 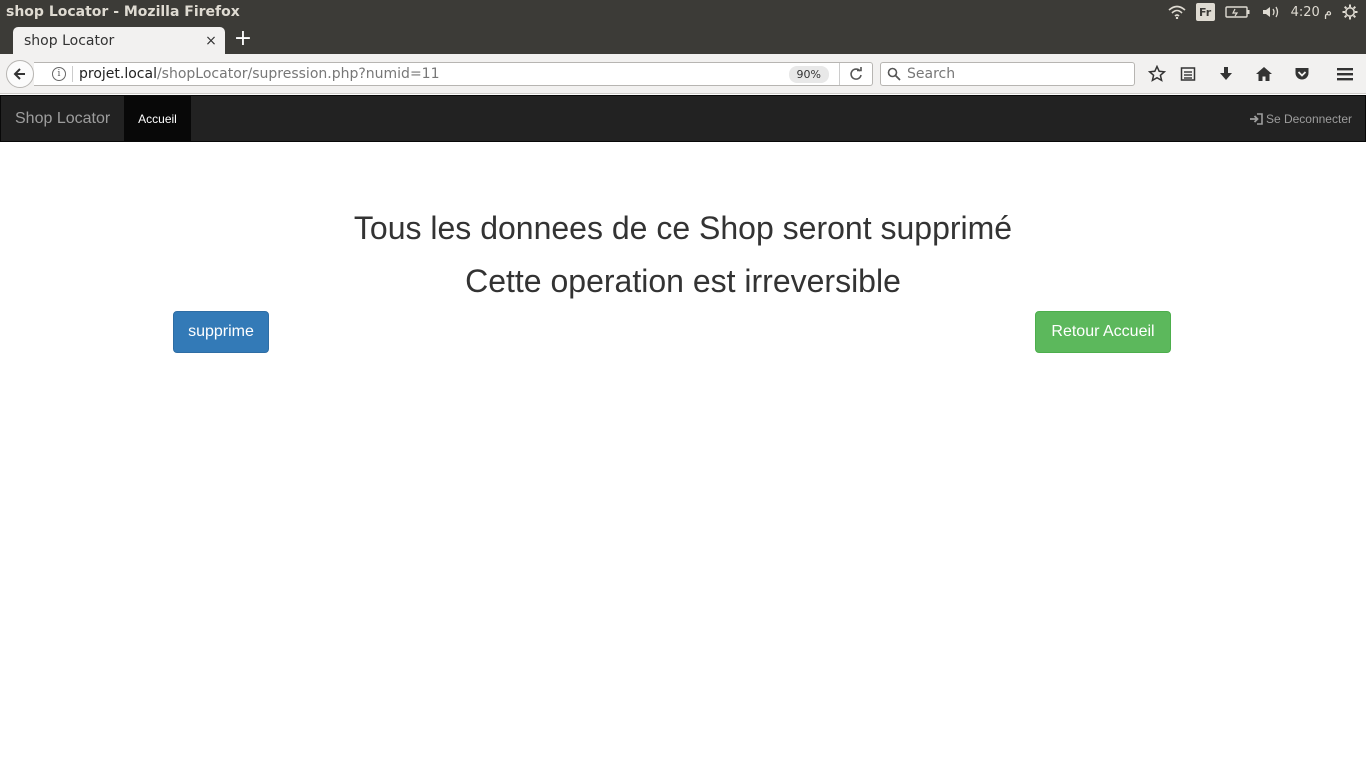 I want to click on keyboard-layout-indicator: Fr, so click(x=1205, y=12).